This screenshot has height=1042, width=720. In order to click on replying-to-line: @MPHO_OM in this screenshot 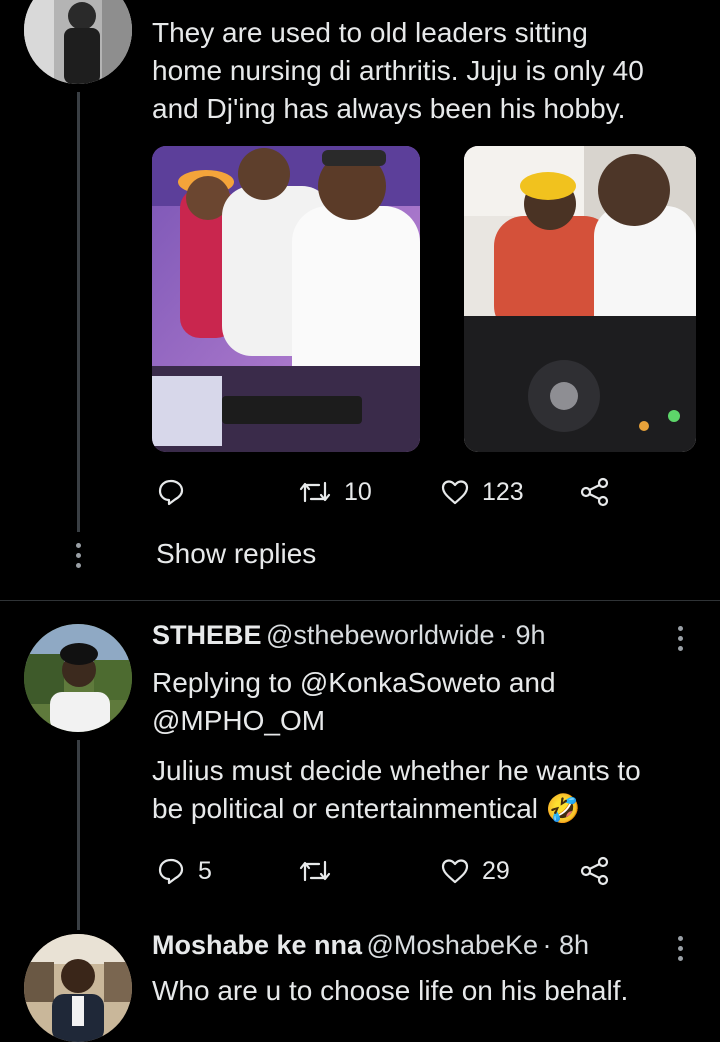, I will do `click(422, 721)`.